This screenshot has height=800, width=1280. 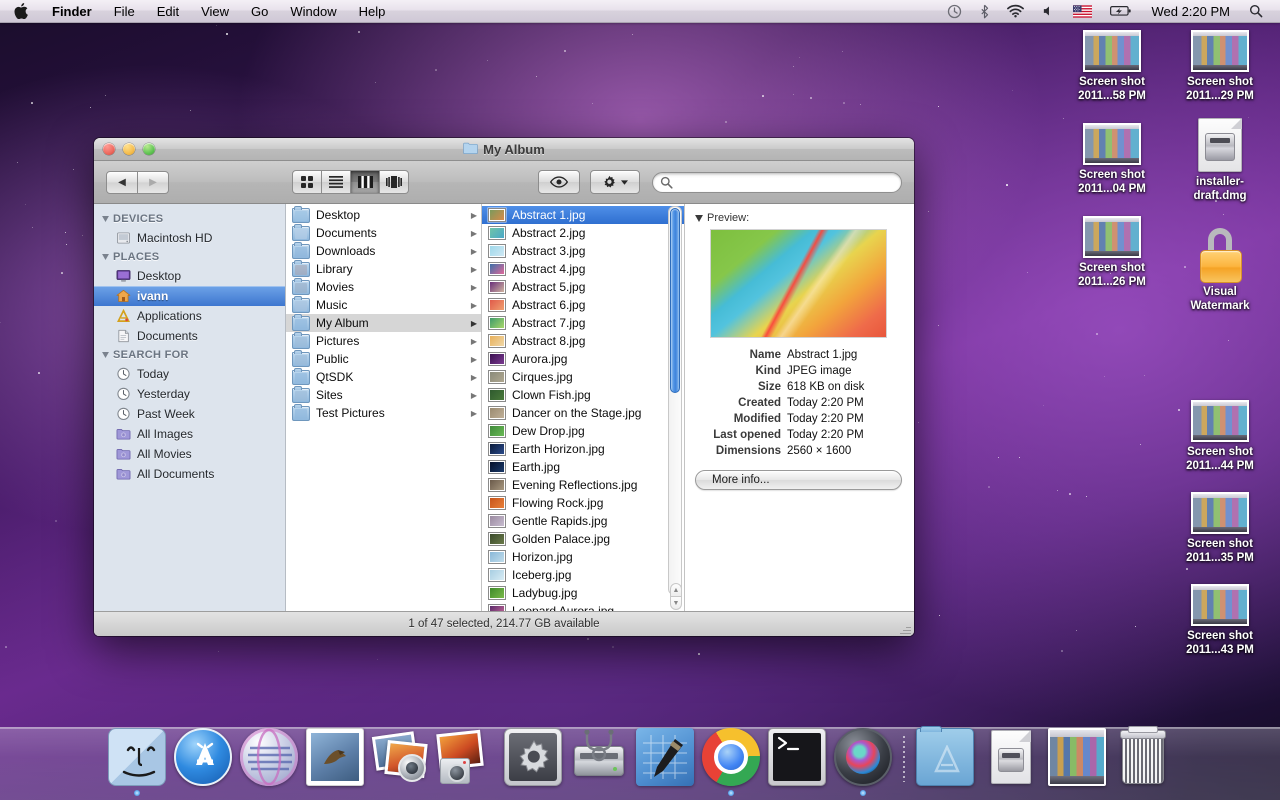 What do you see at coordinates (307, 182) in the screenshot?
I see `icon-view-button` at bounding box center [307, 182].